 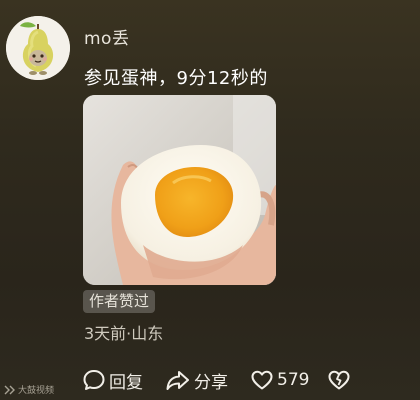 What do you see at coordinates (126, 382) in the screenshot?
I see `reply-label: 回复` at bounding box center [126, 382].